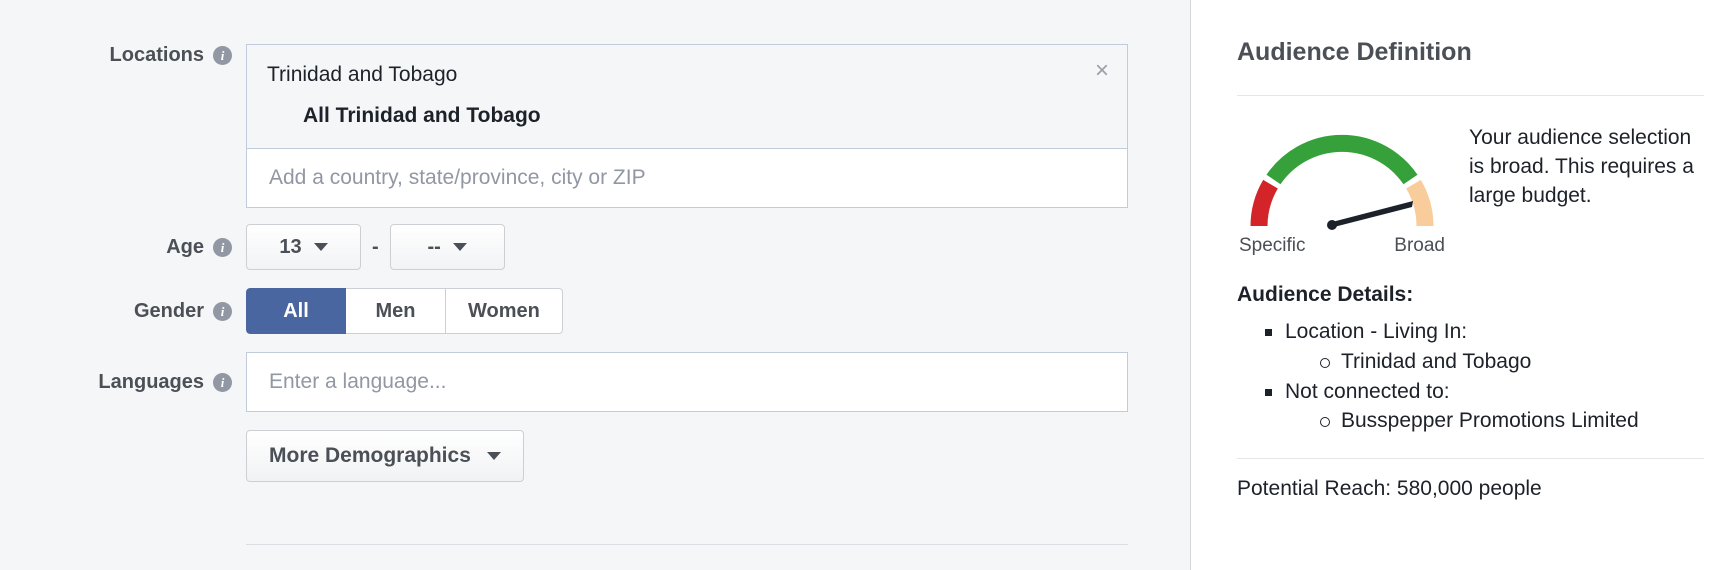 Image resolution: width=1734 pixels, height=570 pixels. What do you see at coordinates (1354, 52) in the screenshot?
I see `panel-title: Audience Definition` at bounding box center [1354, 52].